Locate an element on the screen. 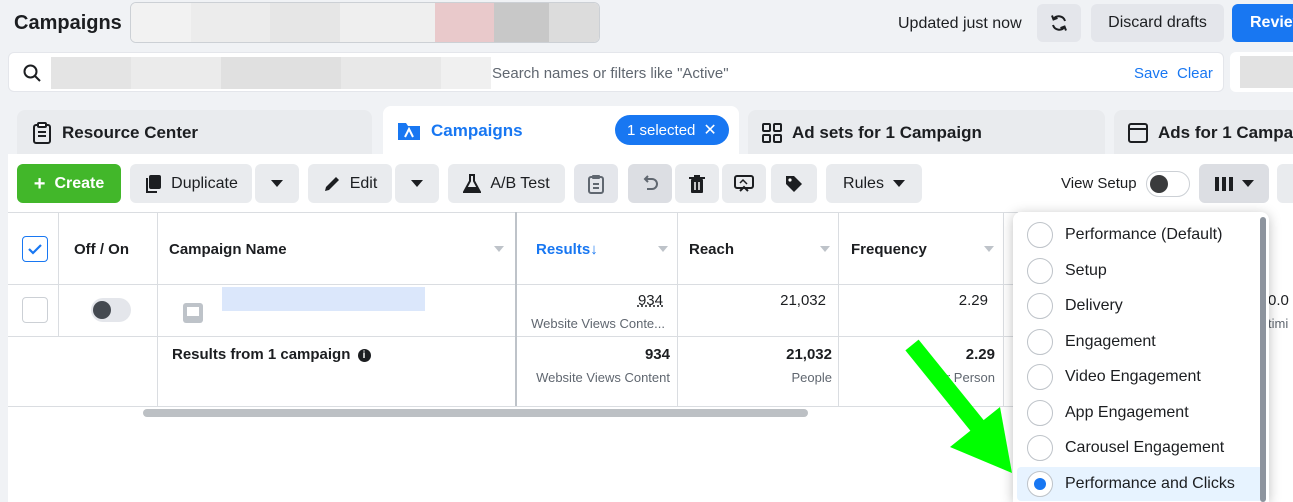 This screenshot has width=1293, height=502. tag-button is located at coordinates (794, 183).